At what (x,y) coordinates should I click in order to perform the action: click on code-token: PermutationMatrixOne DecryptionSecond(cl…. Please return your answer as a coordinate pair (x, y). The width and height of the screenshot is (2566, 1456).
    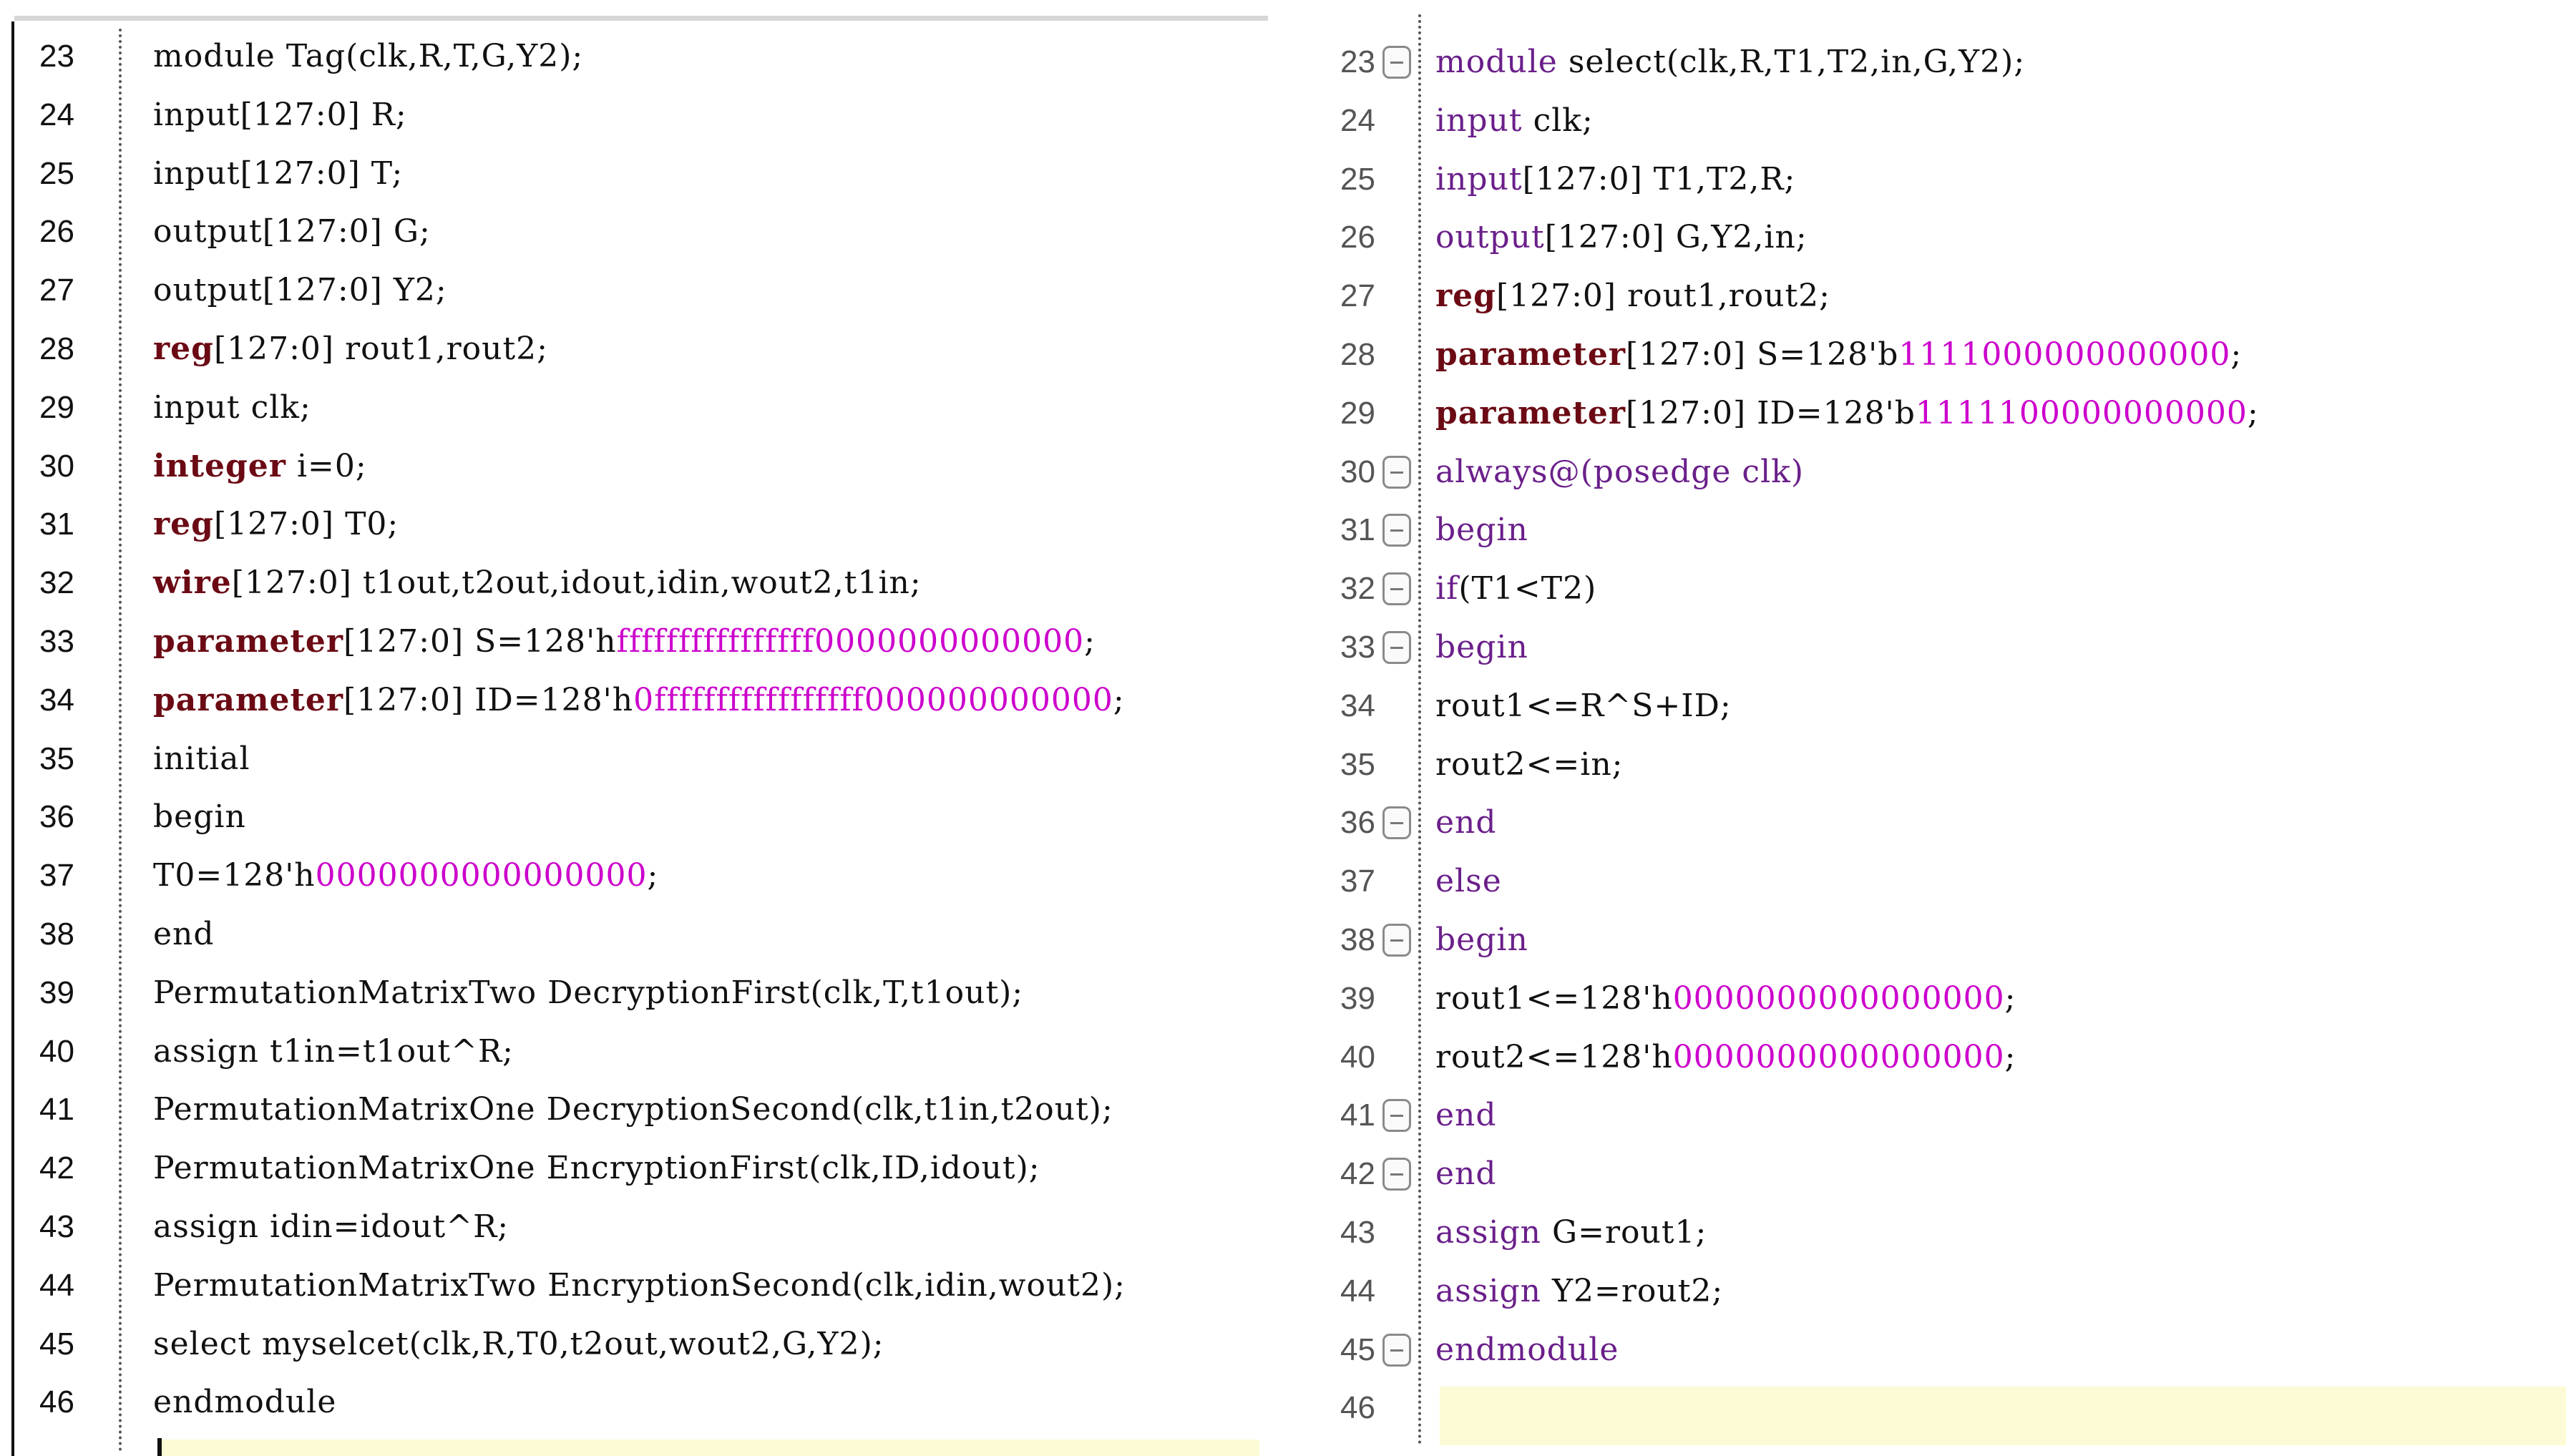
    Looking at the image, I should click on (633, 1109).